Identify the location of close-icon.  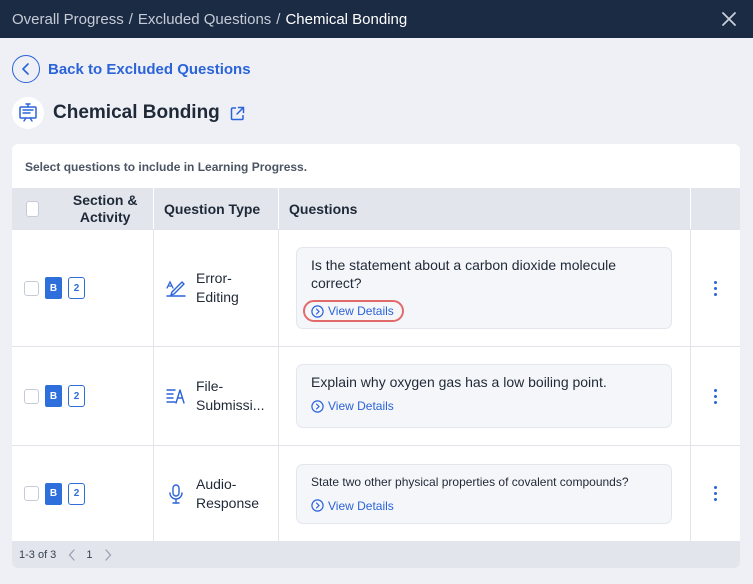
(729, 19).